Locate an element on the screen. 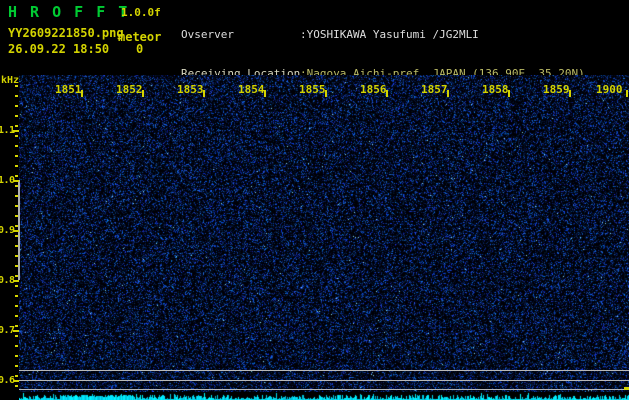 The height and width of the screenshot is (400, 629). time-tick-label: 1851 is located at coordinates (68, 89).